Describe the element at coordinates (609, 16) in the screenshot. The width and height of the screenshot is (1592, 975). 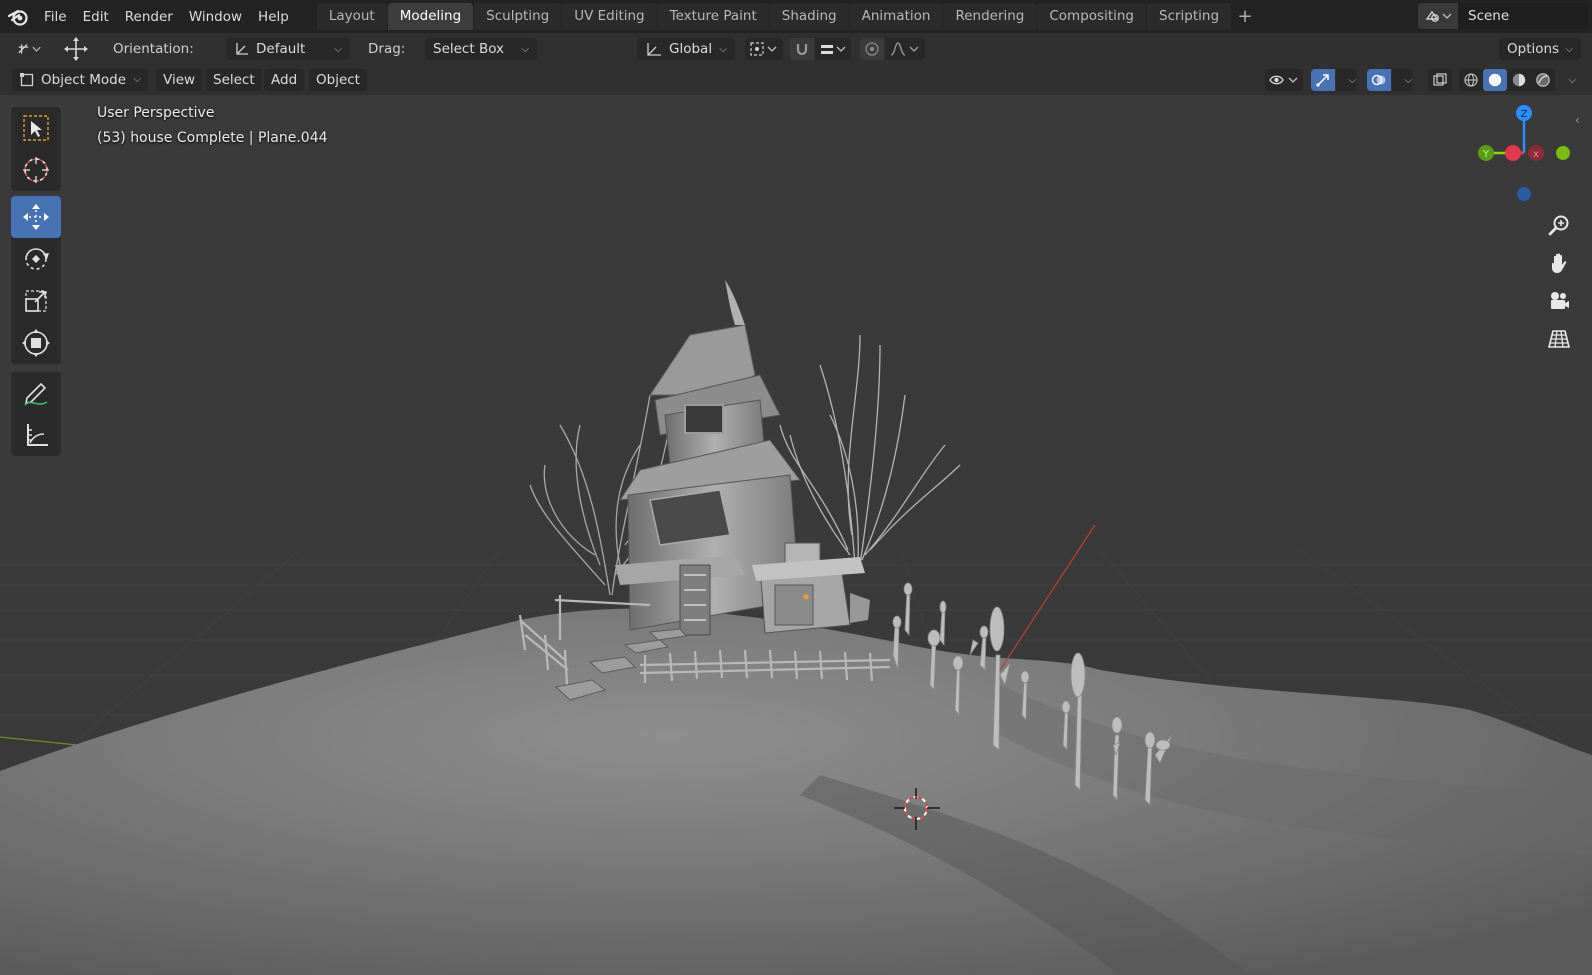
I see `tab-uv-editing: UV Editing` at that location.